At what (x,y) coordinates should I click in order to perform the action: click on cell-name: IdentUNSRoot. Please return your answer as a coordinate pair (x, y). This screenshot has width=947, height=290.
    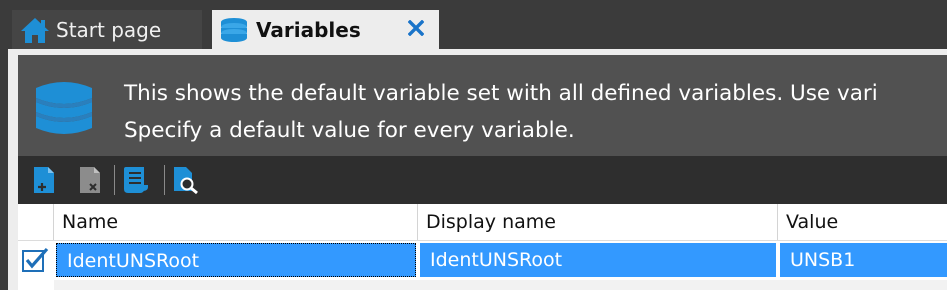
    Looking at the image, I should click on (236, 260).